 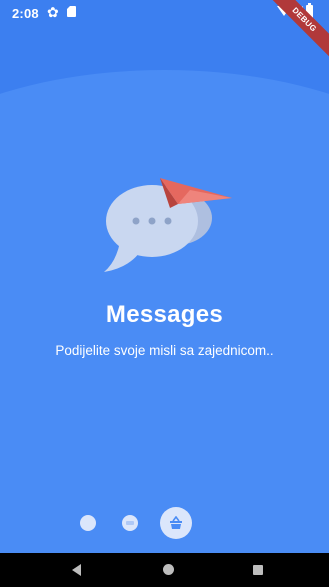 What do you see at coordinates (258, 570) in the screenshot?
I see `recents-icon` at bounding box center [258, 570].